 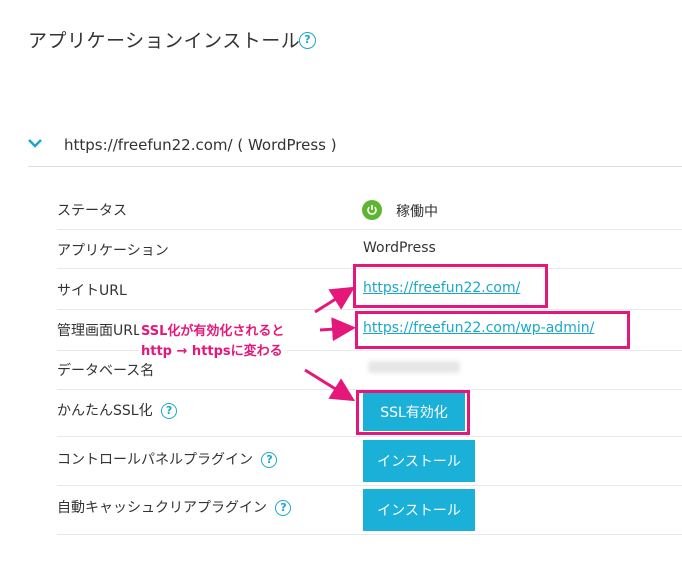 I want to click on annotation-text: SSL化が有効化されると http → httpsに変わる, so click(x=213, y=342).